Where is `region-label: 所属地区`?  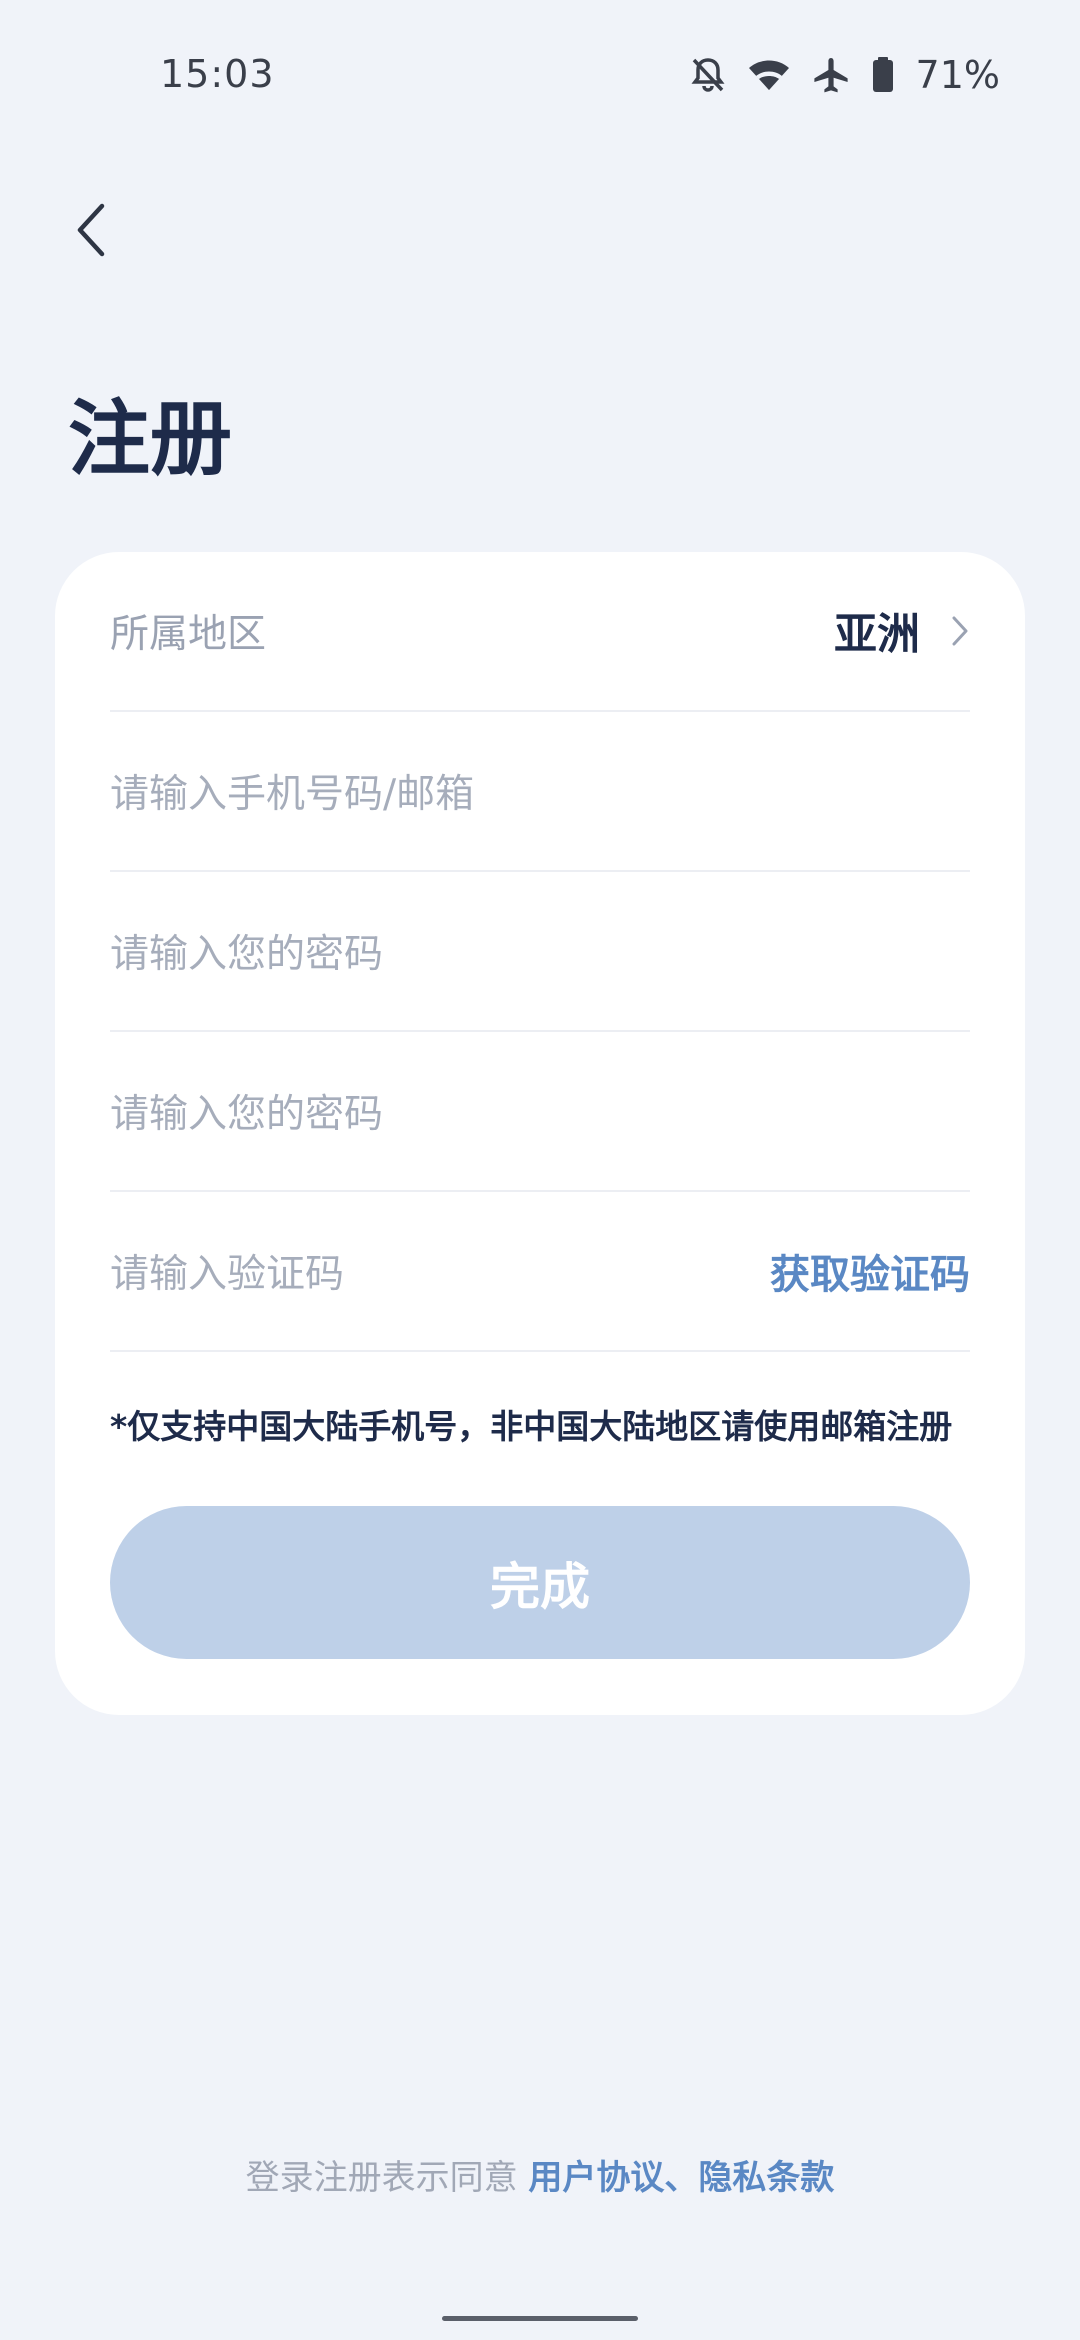
region-label: 所属地区 is located at coordinates (188, 634).